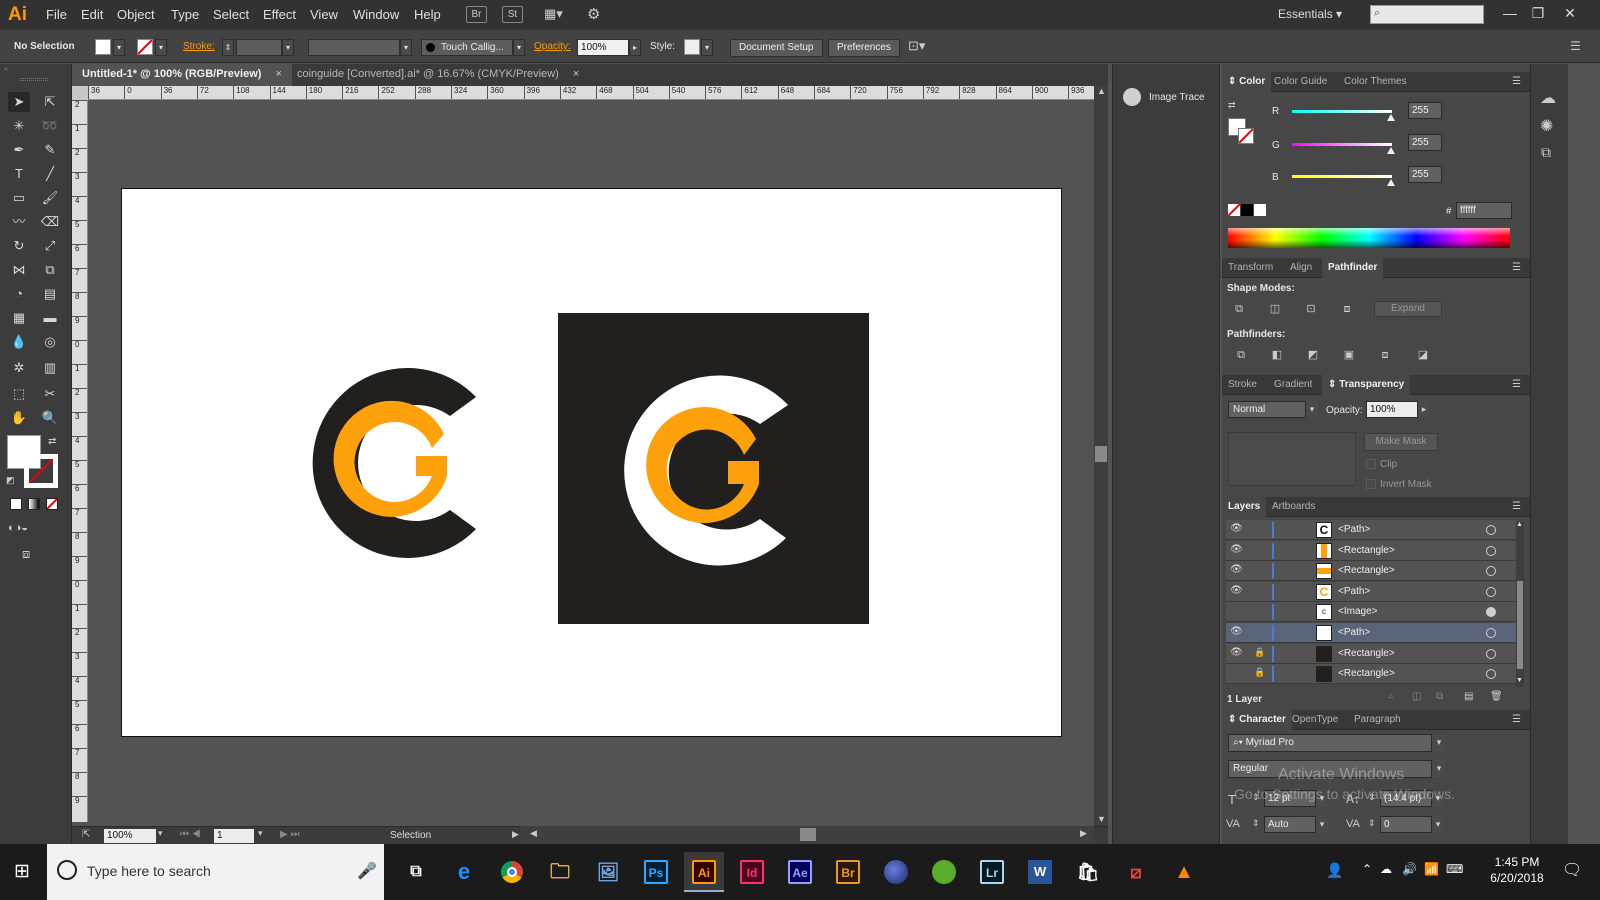  Describe the element at coordinates (1312, 409) in the screenshot. I see `blend-mode-dropdown: ▾` at that location.